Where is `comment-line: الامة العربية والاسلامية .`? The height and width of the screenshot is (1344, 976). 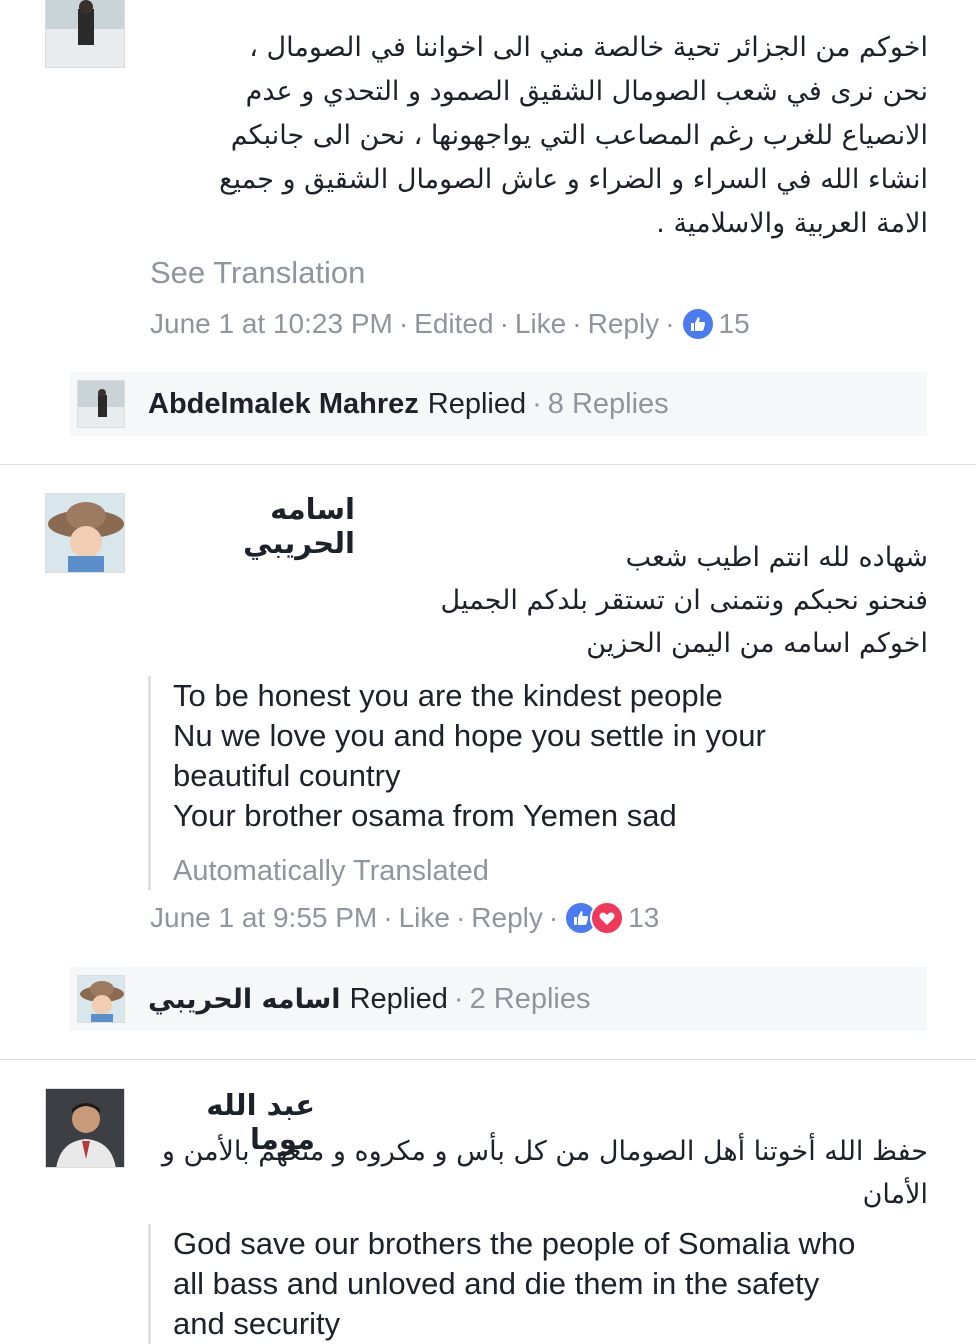
comment-line: الامة العربية والاسلامية . is located at coordinates (792, 223).